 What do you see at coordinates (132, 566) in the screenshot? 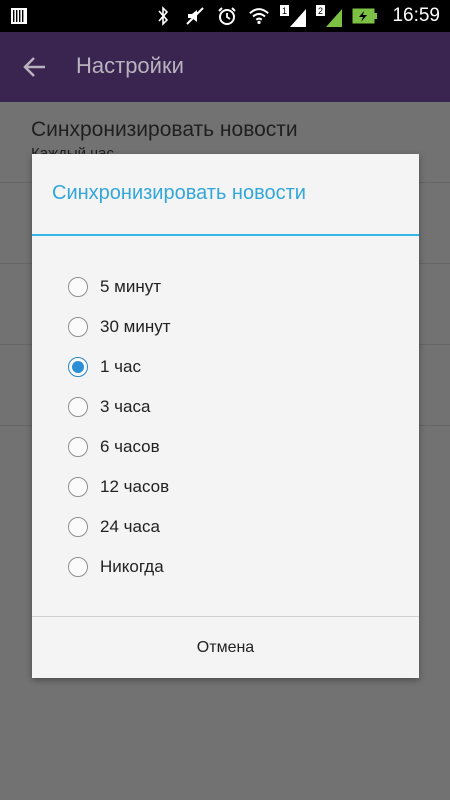
I see `option-label: Никогда` at bounding box center [132, 566].